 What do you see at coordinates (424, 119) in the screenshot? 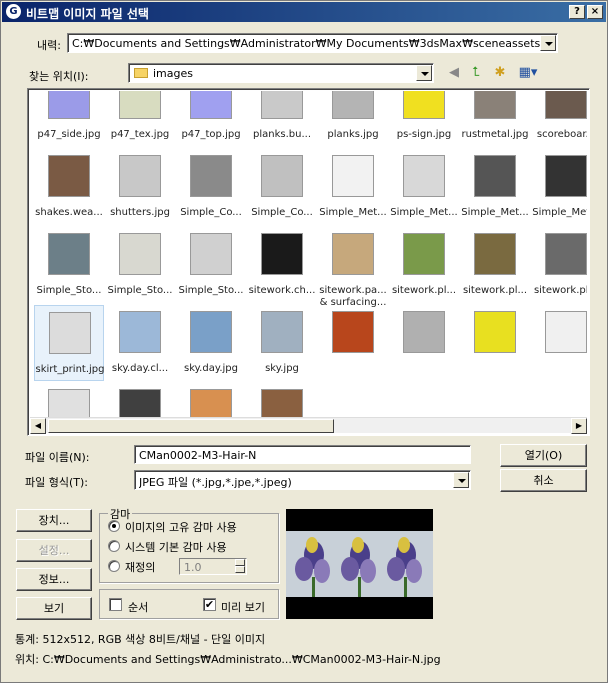
I see `file-item: ps-sign.jpg` at bounding box center [424, 119].